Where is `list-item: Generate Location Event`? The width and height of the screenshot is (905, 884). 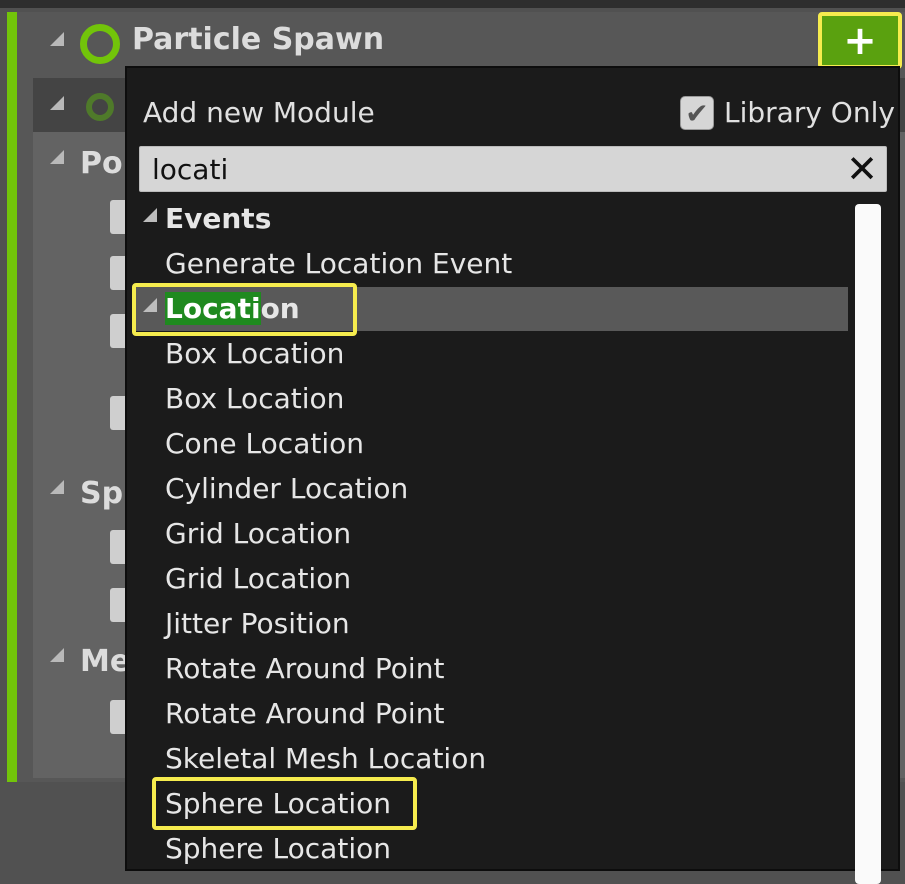 list-item: Generate Location Event is located at coordinates (338, 263).